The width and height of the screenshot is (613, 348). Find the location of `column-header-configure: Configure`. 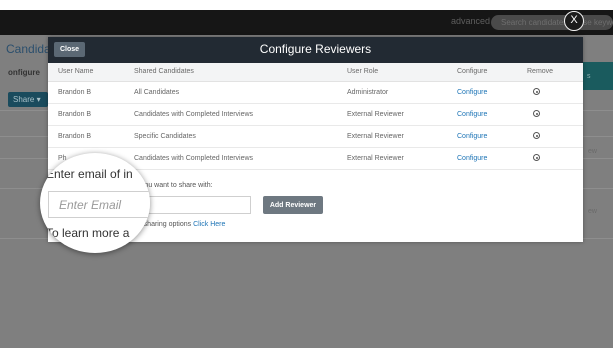

column-header-configure: Configure is located at coordinates (482, 72).